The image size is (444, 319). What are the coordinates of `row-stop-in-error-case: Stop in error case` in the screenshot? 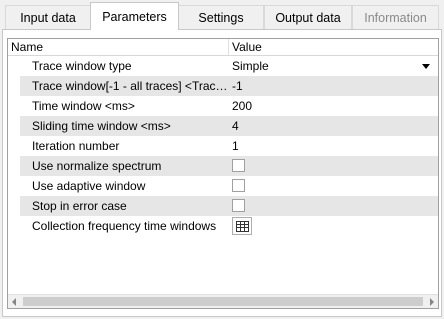 It's located at (223, 206).